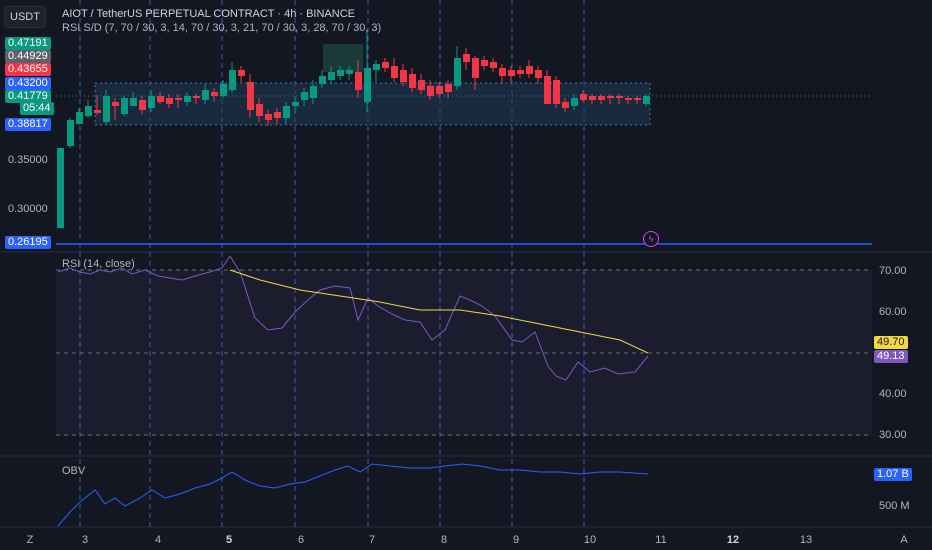  What do you see at coordinates (98, 264) in the screenshot?
I see `rsi-title: RSI (14, close)` at bounding box center [98, 264].